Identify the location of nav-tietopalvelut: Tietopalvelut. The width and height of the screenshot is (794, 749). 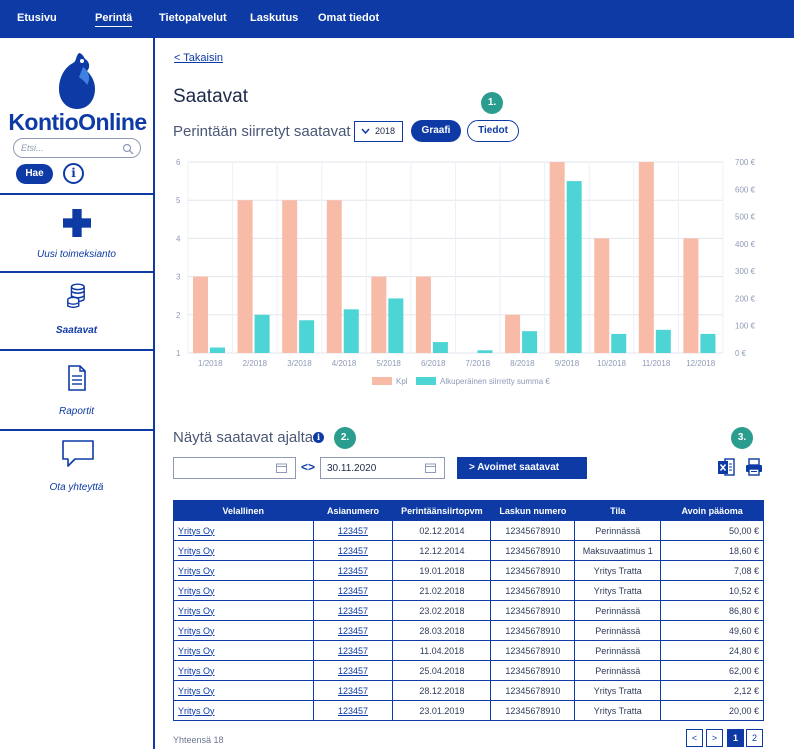
(193, 18).